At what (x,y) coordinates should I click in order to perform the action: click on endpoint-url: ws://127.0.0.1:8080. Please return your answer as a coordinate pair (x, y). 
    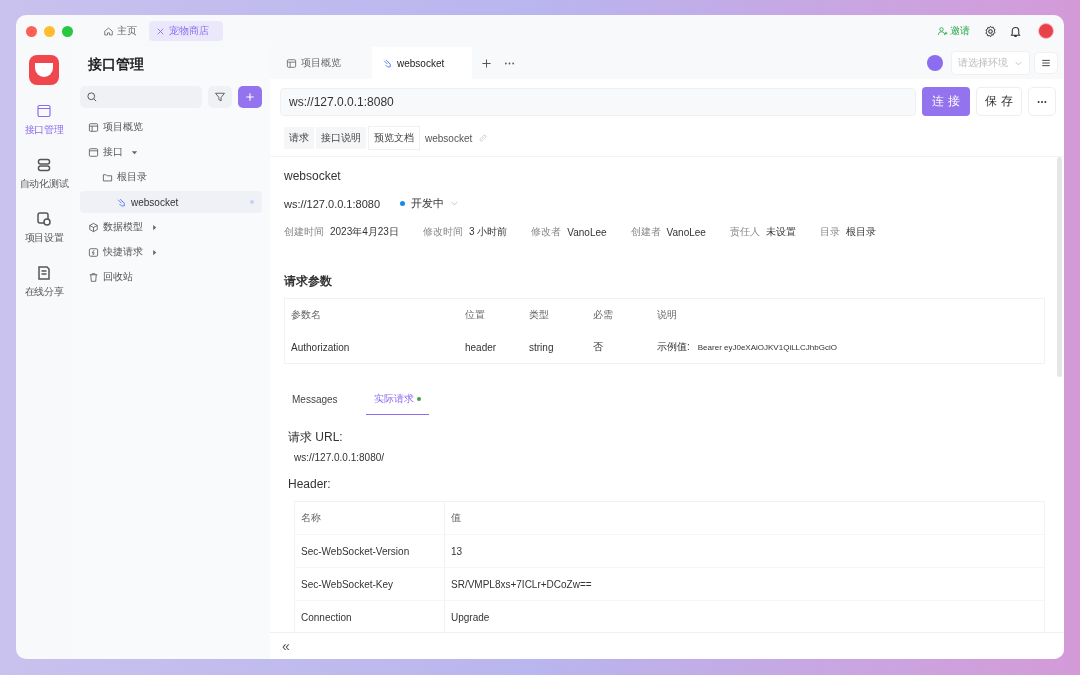
    Looking at the image, I should click on (332, 203).